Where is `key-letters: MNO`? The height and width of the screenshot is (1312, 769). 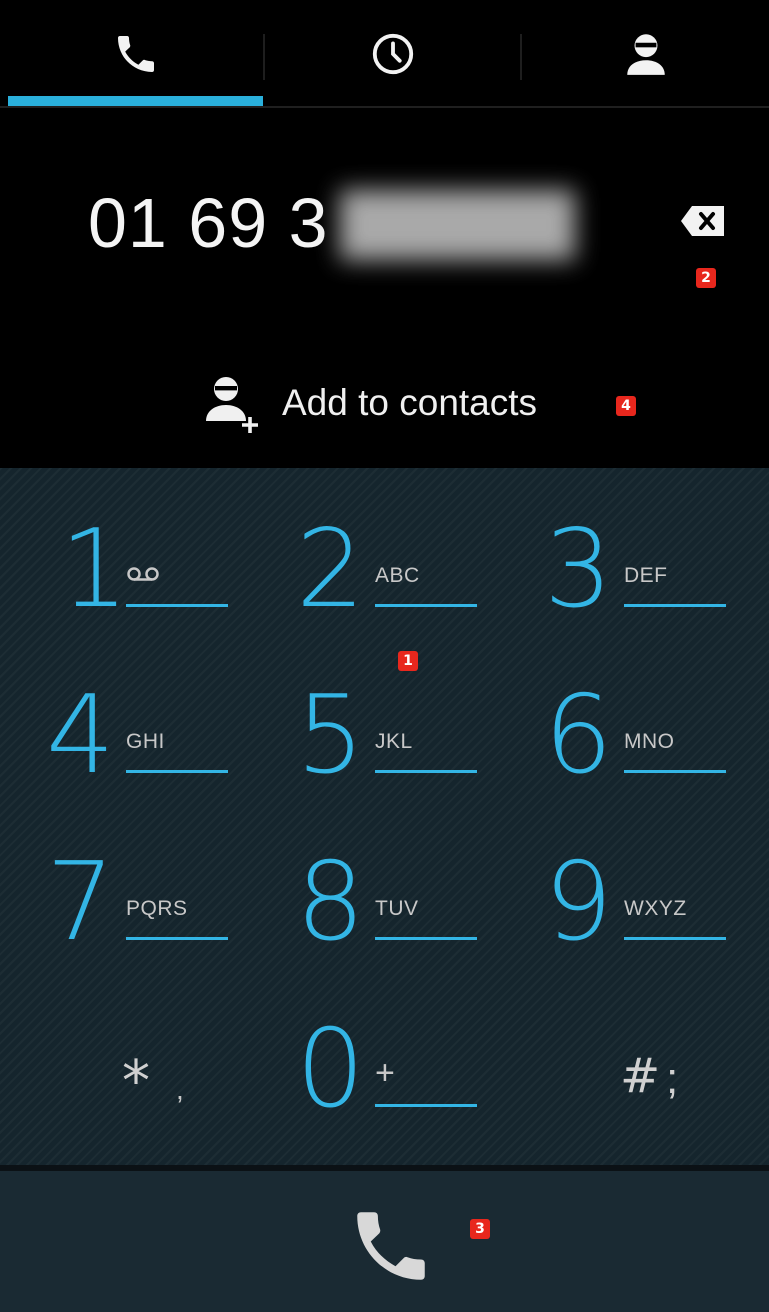
key-letters: MNO is located at coordinates (649, 741).